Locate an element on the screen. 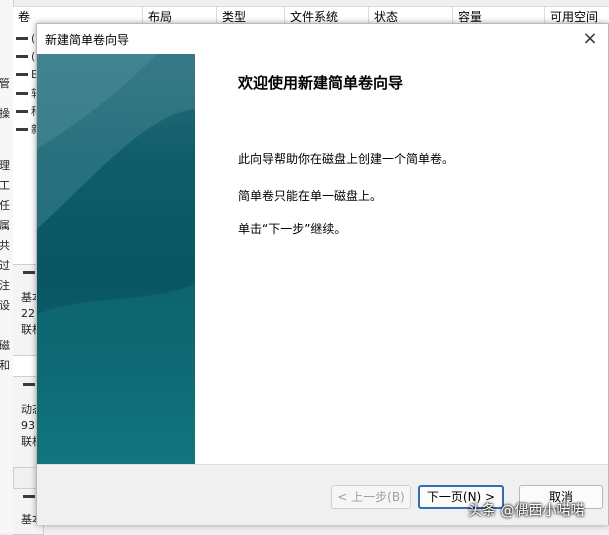  wizard-description-2: 简单卷只能在单一磁盘上。 is located at coordinates (310, 196).